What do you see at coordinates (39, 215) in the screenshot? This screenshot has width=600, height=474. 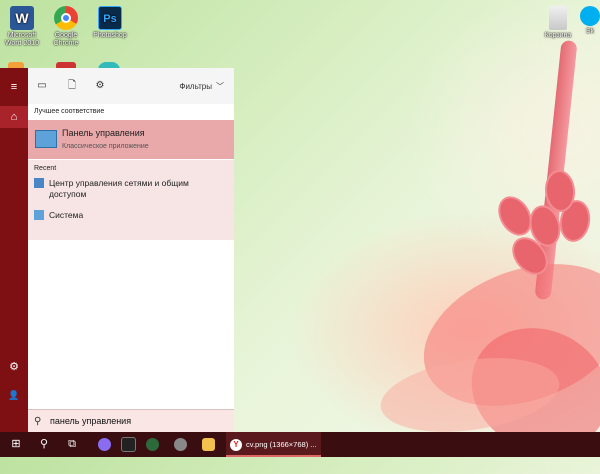 I see `system-icon` at bounding box center [39, 215].